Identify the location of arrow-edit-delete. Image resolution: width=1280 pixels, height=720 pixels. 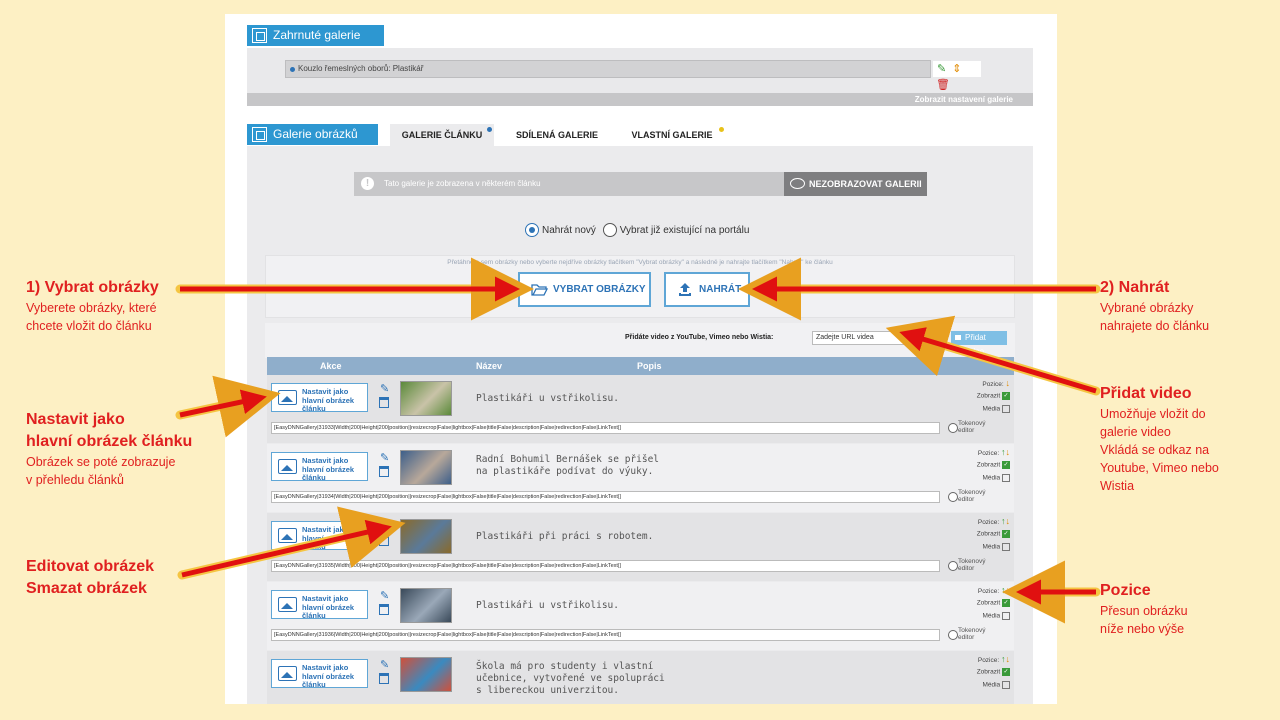
(291, 543).